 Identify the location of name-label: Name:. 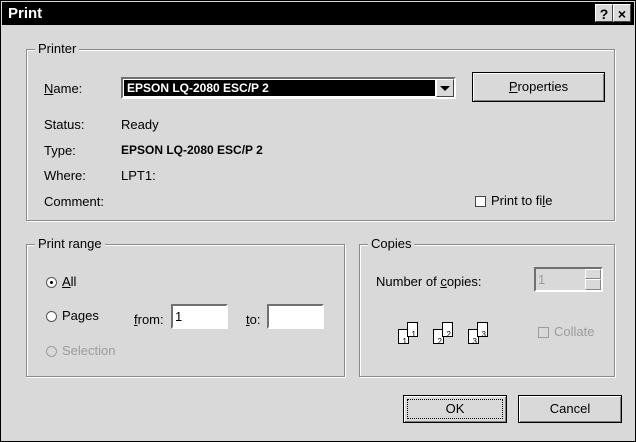
(63, 88).